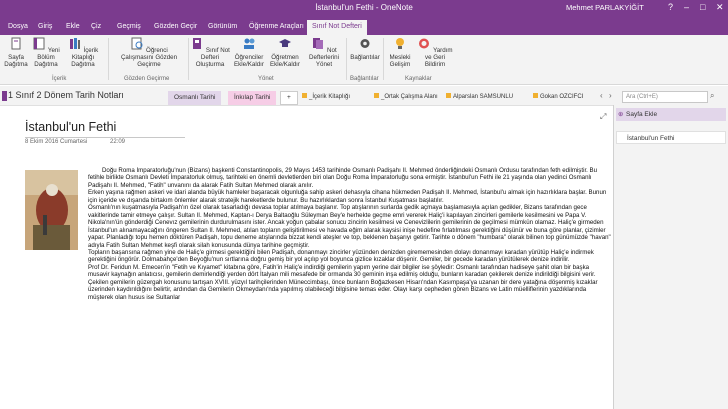 This screenshot has height=409, width=728. Describe the element at coordinates (18, 27) in the screenshot. I see `tab-dosya: Dosya` at that location.